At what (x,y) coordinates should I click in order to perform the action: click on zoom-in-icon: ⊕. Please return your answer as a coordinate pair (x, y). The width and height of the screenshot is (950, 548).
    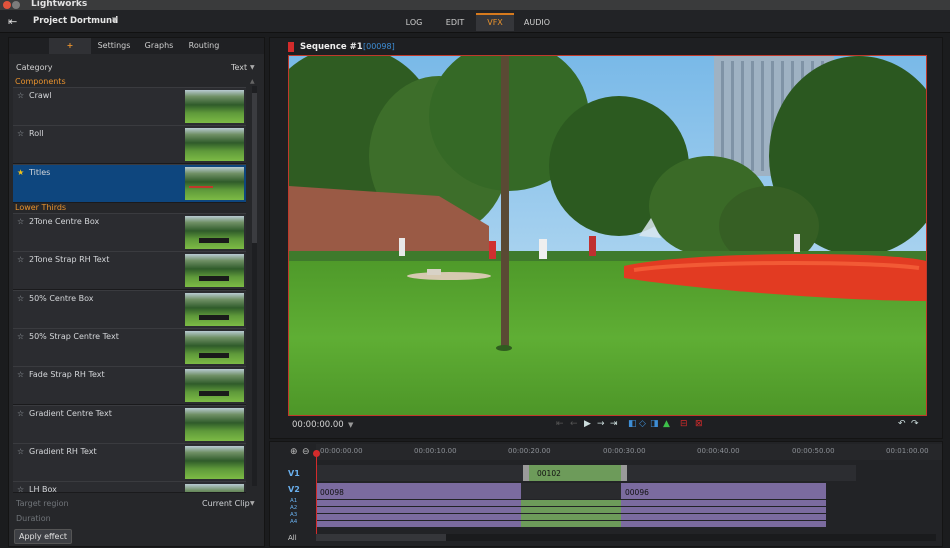
    Looking at the image, I should click on (294, 452).